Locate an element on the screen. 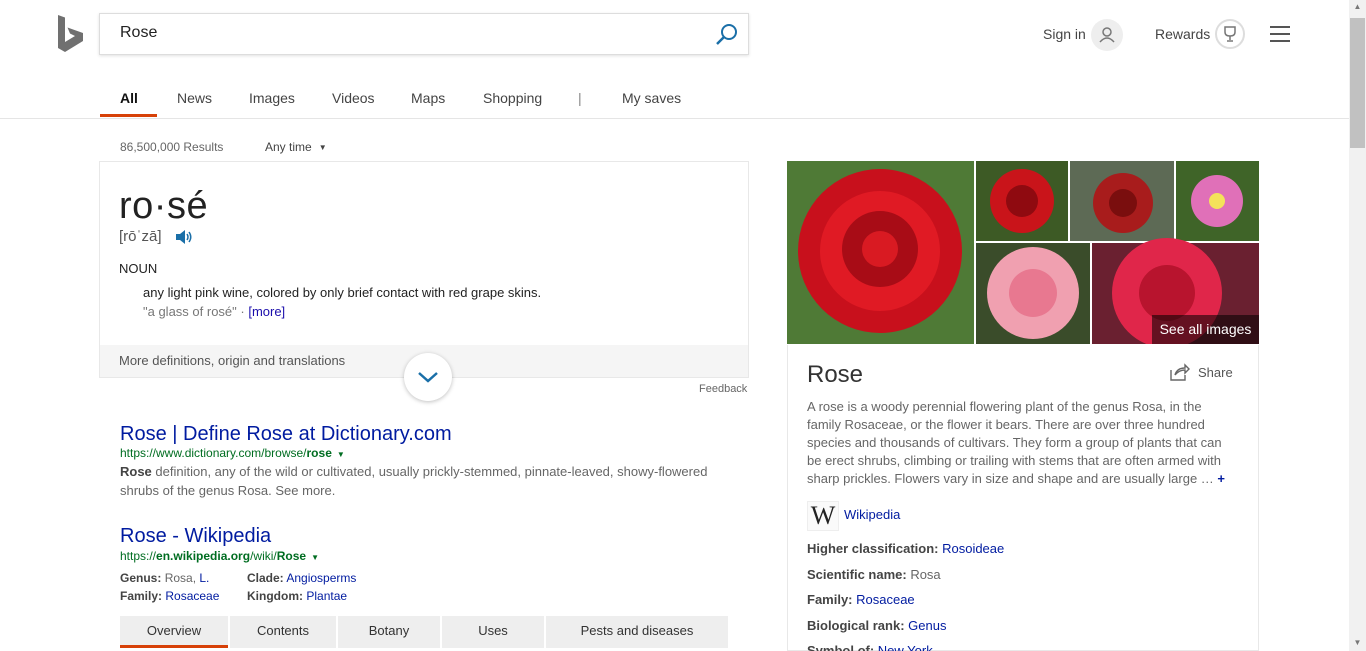 The image size is (1366, 651). example-usage: "a glass of rosé" · [more] is located at coordinates (214, 311).